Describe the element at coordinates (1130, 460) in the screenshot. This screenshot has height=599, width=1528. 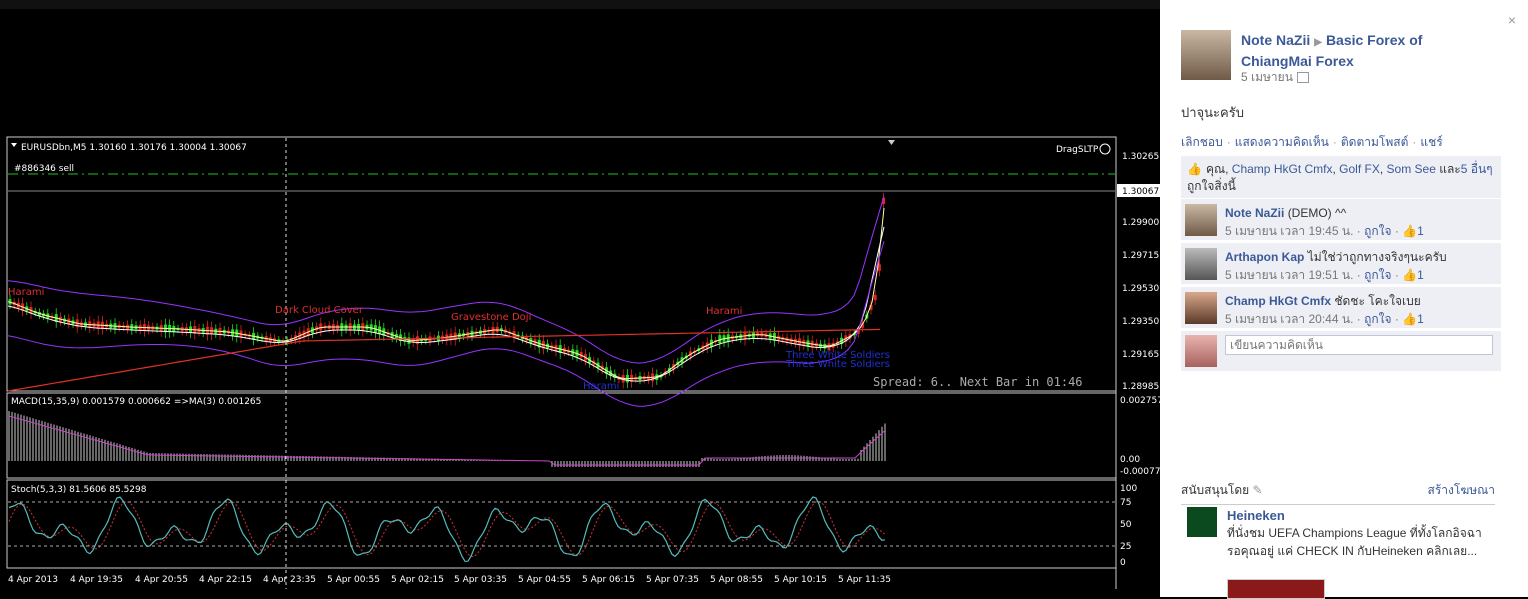
I see `macd-tick: 0.00` at that location.